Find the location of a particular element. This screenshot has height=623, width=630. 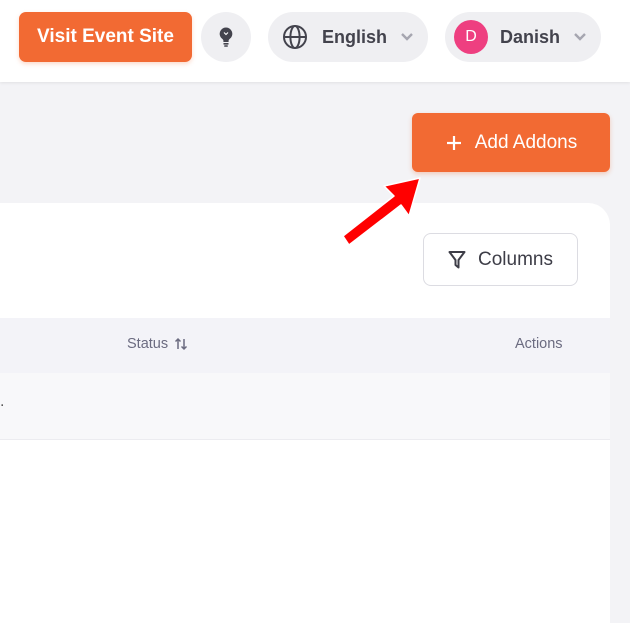

pointer-arrow-icon is located at coordinates (381, 215).